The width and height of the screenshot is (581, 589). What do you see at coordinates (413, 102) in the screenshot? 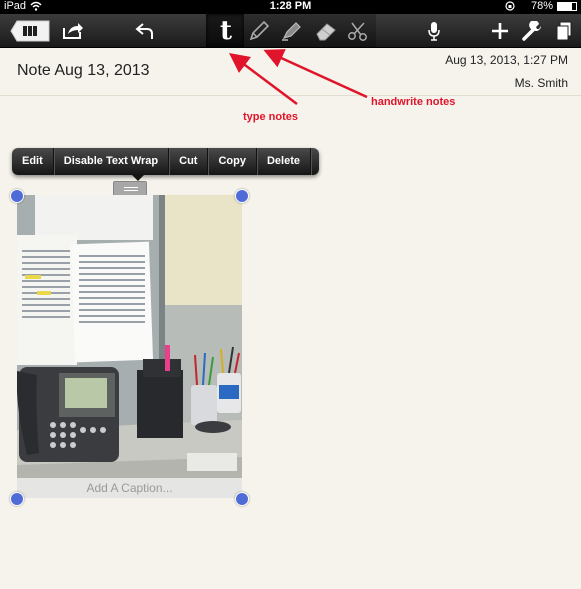
I see `handwrite-notes-label: handwrite notes` at bounding box center [413, 102].